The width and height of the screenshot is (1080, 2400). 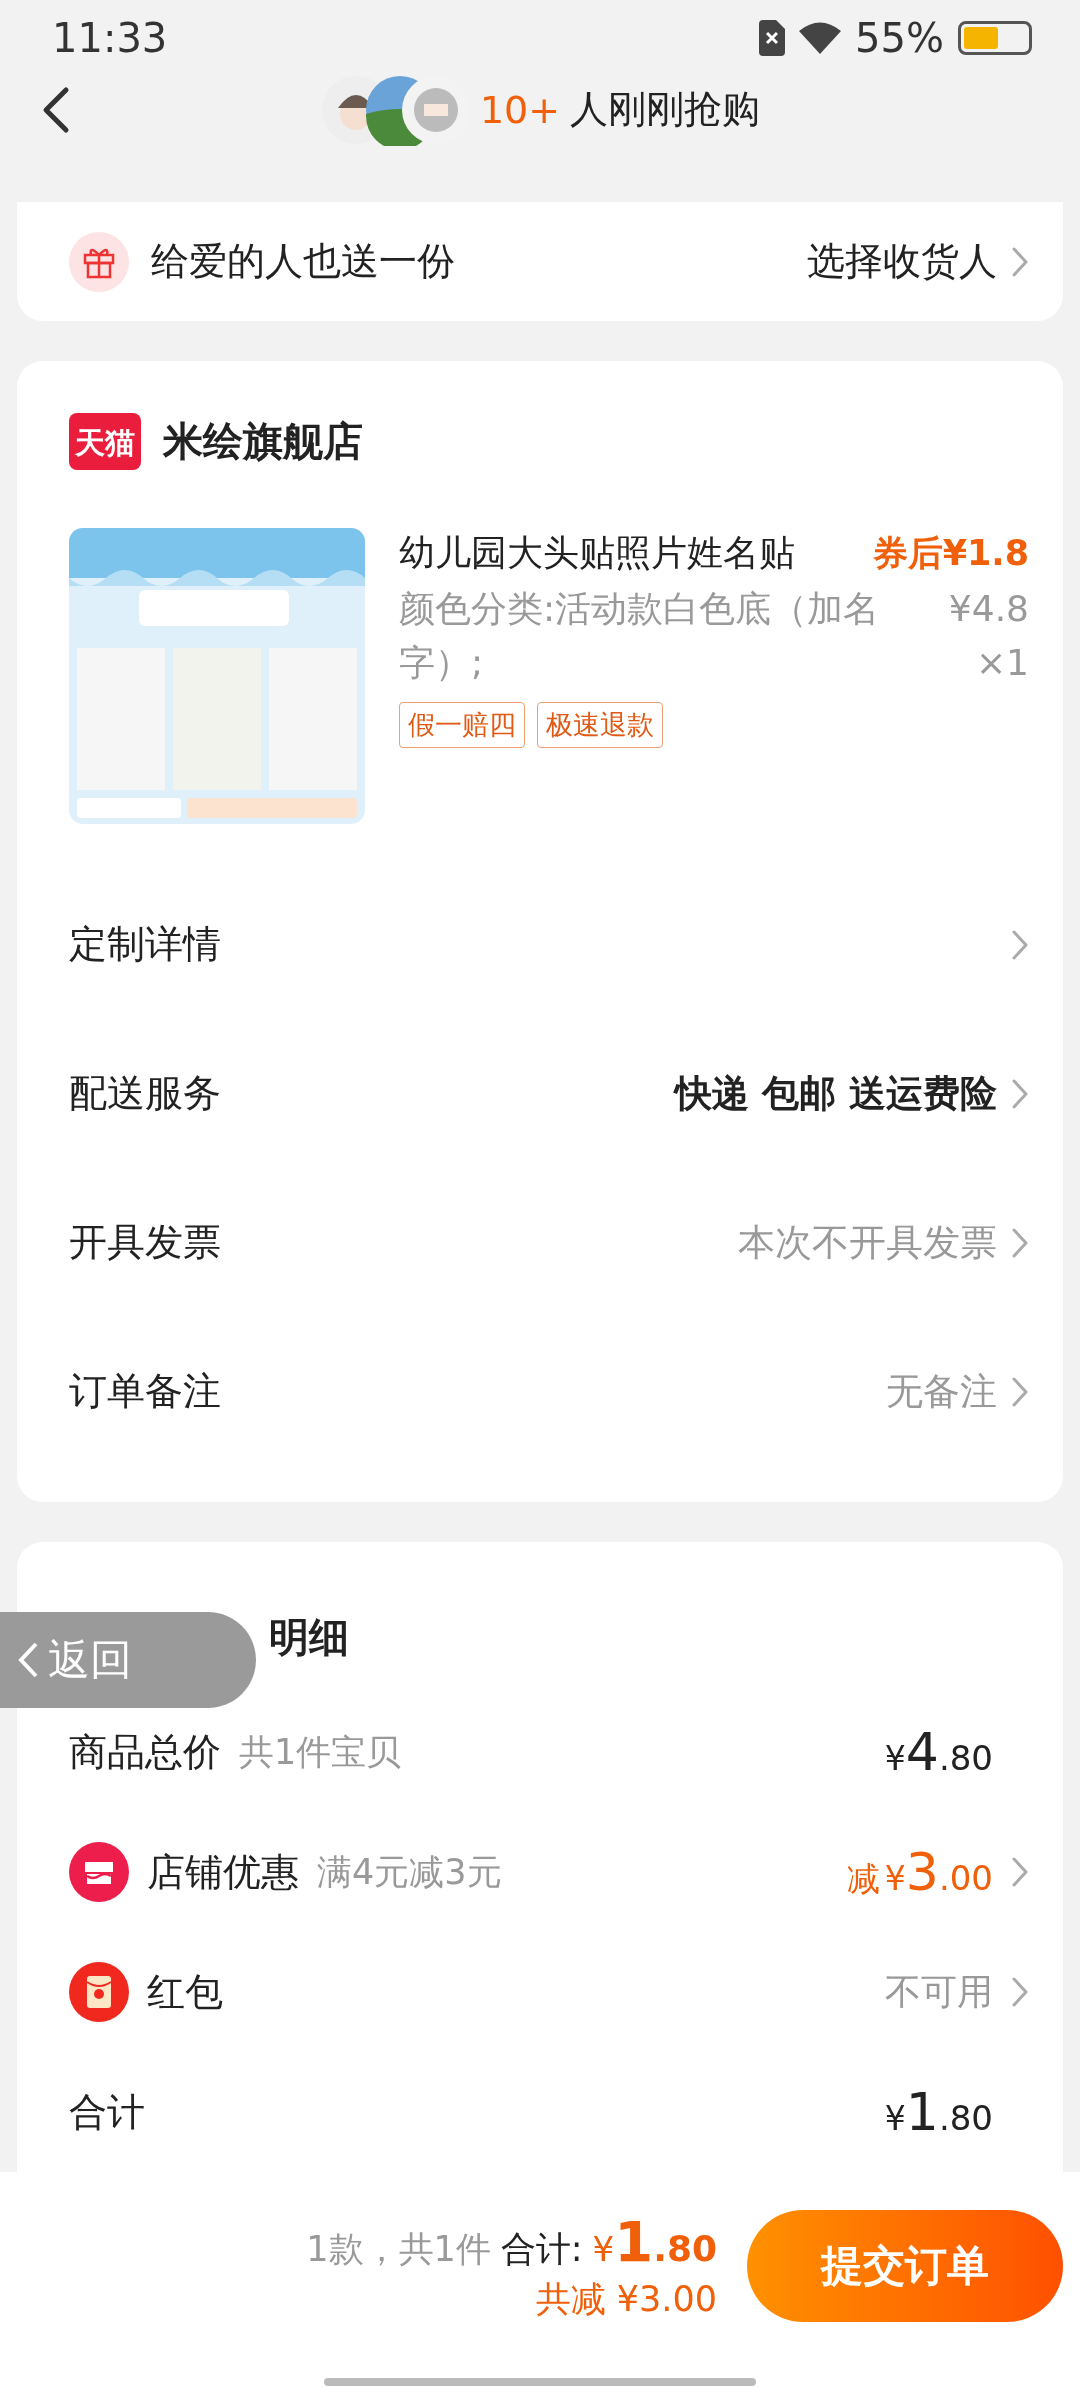 What do you see at coordinates (950, 553) in the screenshot?
I see `coupon-price: 券后¥1.8` at bounding box center [950, 553].